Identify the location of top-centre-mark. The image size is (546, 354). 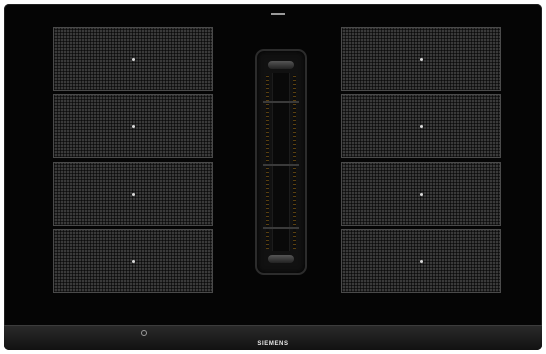
(278, 14).